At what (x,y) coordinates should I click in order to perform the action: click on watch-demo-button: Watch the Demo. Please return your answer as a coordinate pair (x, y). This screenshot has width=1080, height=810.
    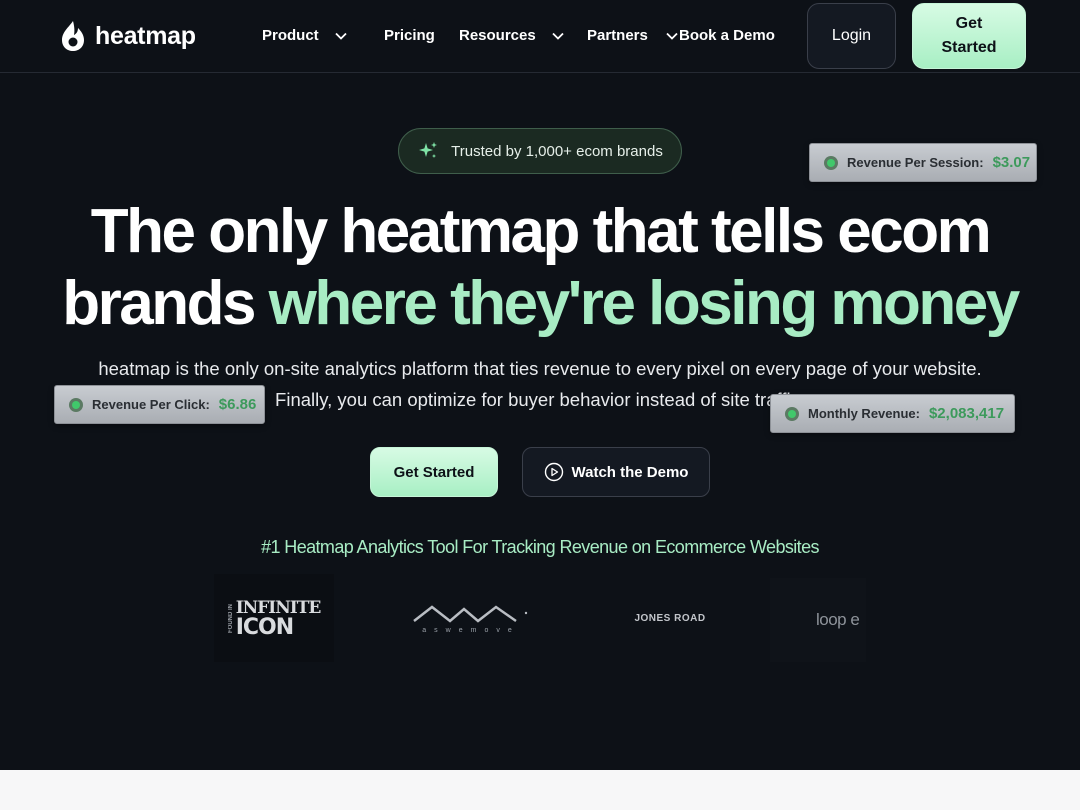
    Looking at the image, I should click on (616, 472).